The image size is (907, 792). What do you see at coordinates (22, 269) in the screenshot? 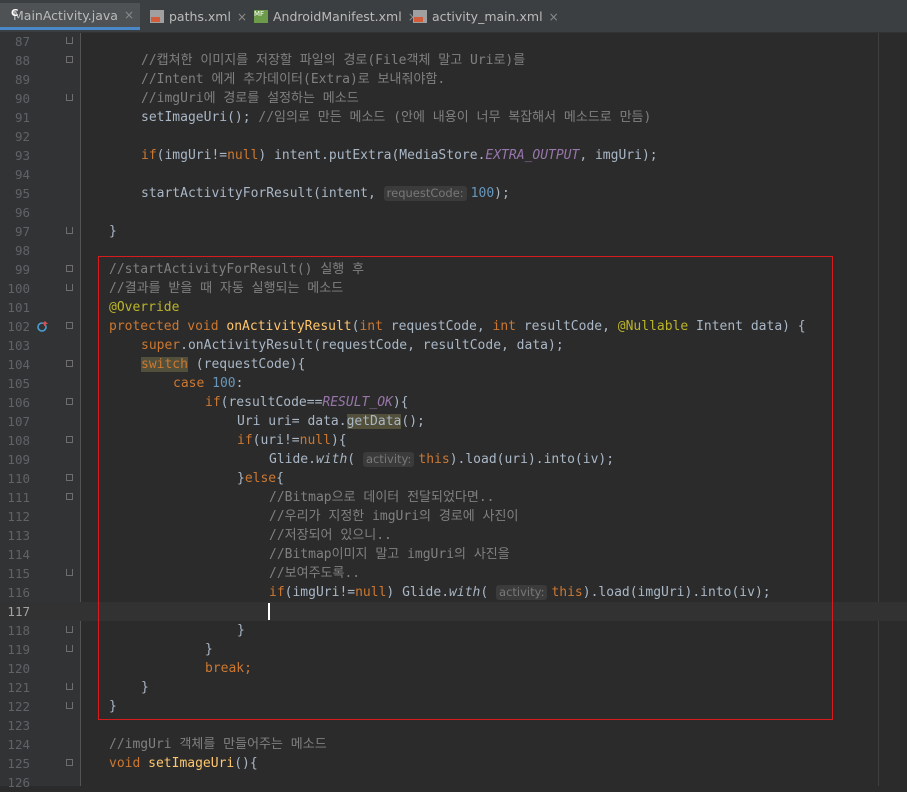
I see `line-number: 99` at bounding box center [22, 269].